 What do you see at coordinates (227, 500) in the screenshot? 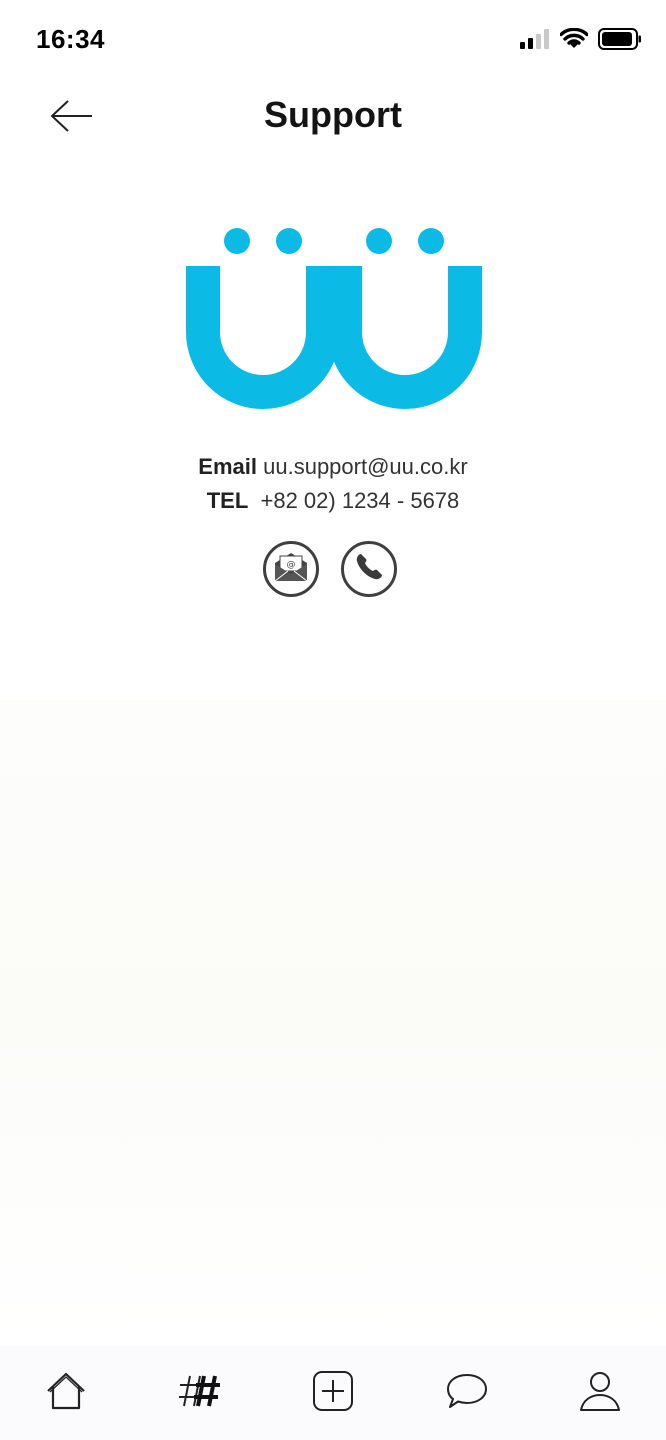
I see `tel-label: TEL` at bounding box center [227, 500].